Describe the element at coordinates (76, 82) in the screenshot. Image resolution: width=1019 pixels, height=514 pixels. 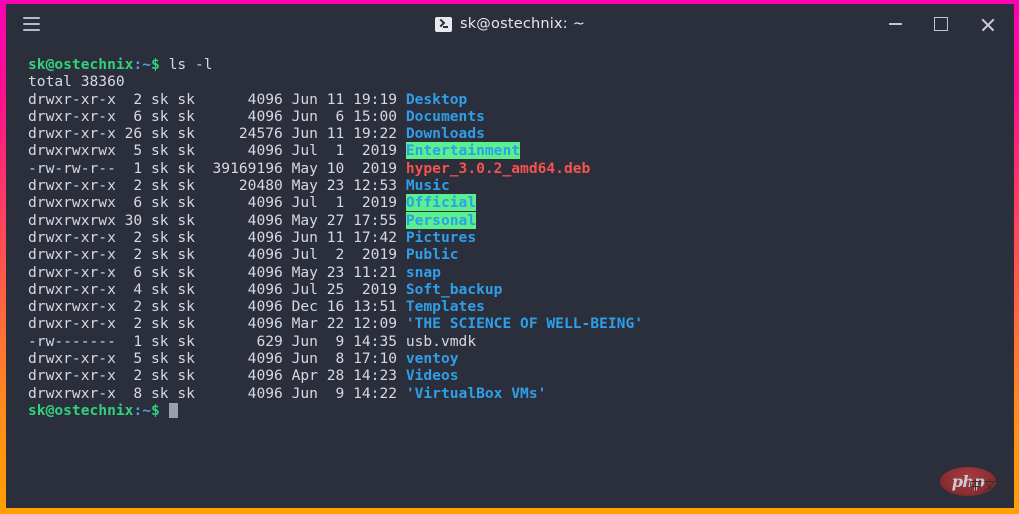
I see `total-line: total 38360` at that location.